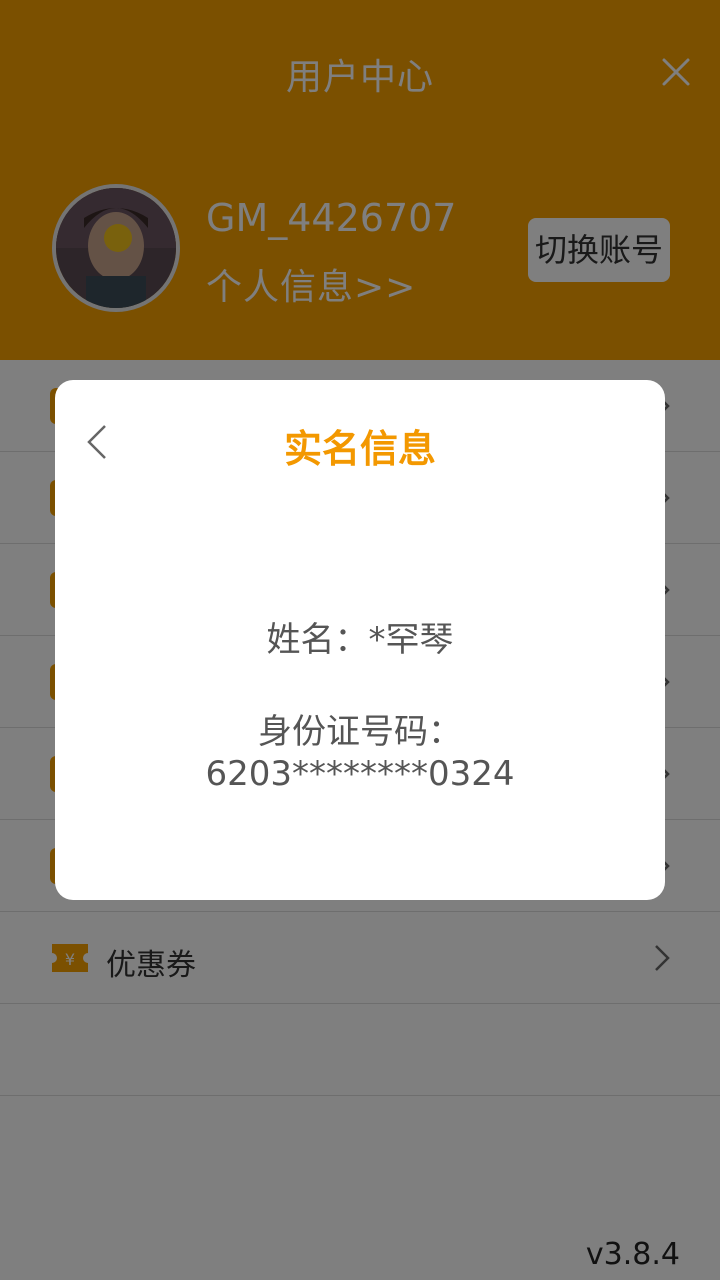 This screenshot has width=720, height=1280. What do you see at coordinates (360, 774) in the screenshot?
I see `id-value: 6203********0324` at bounding box center [360, 774].